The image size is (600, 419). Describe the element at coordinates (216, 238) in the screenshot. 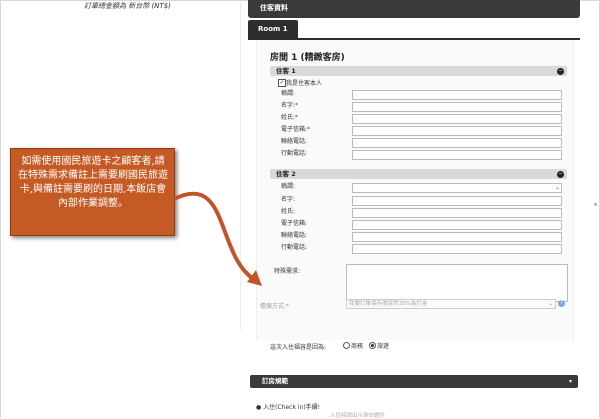

I see `callout-arrow` at that location.